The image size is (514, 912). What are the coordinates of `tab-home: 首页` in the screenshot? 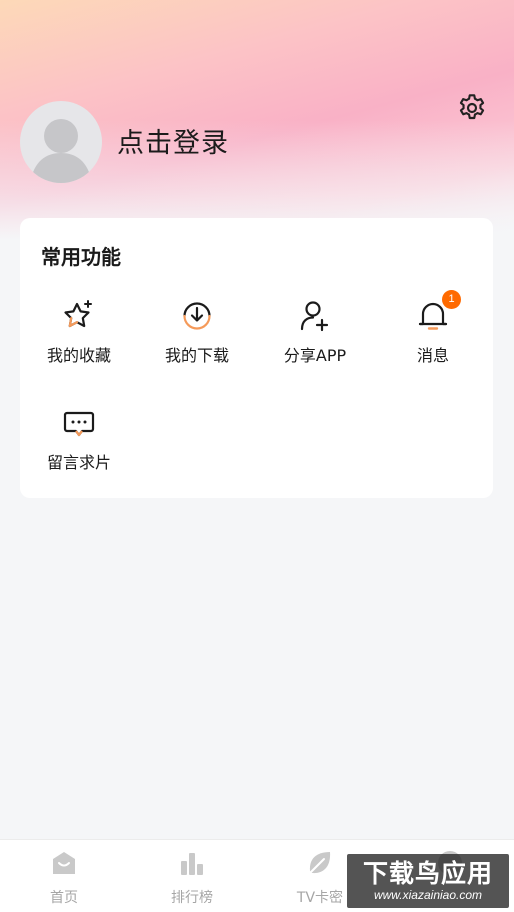 It's located at (64, 878).